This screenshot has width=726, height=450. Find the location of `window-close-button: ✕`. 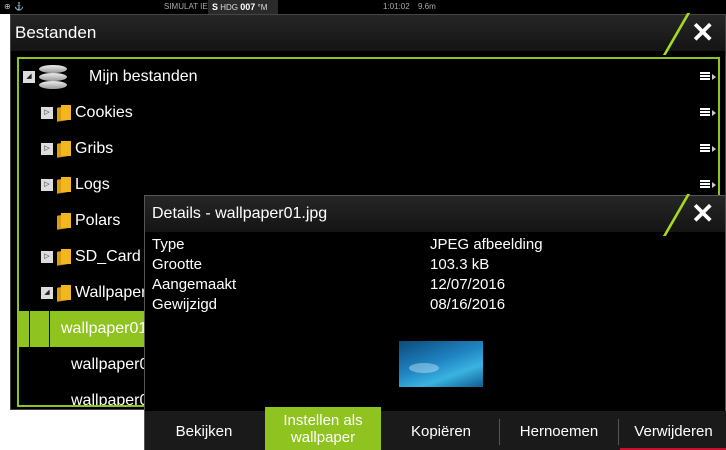

window-close-button: ✕ is located at coordinates (693, 34).